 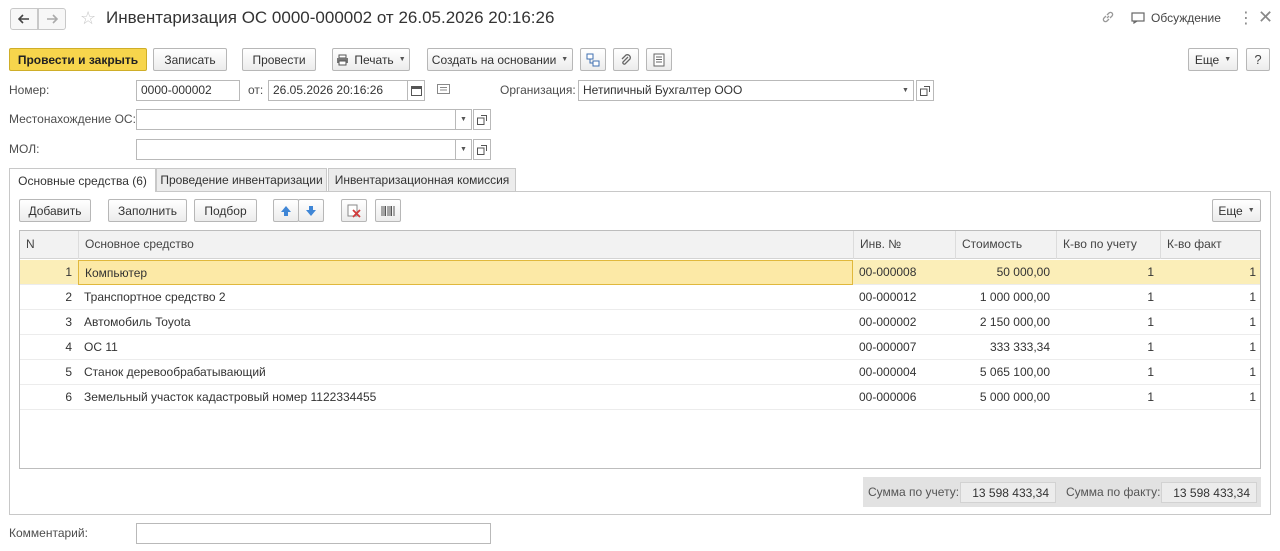 I want to click on move-up-button, so click(x=286, y=210).